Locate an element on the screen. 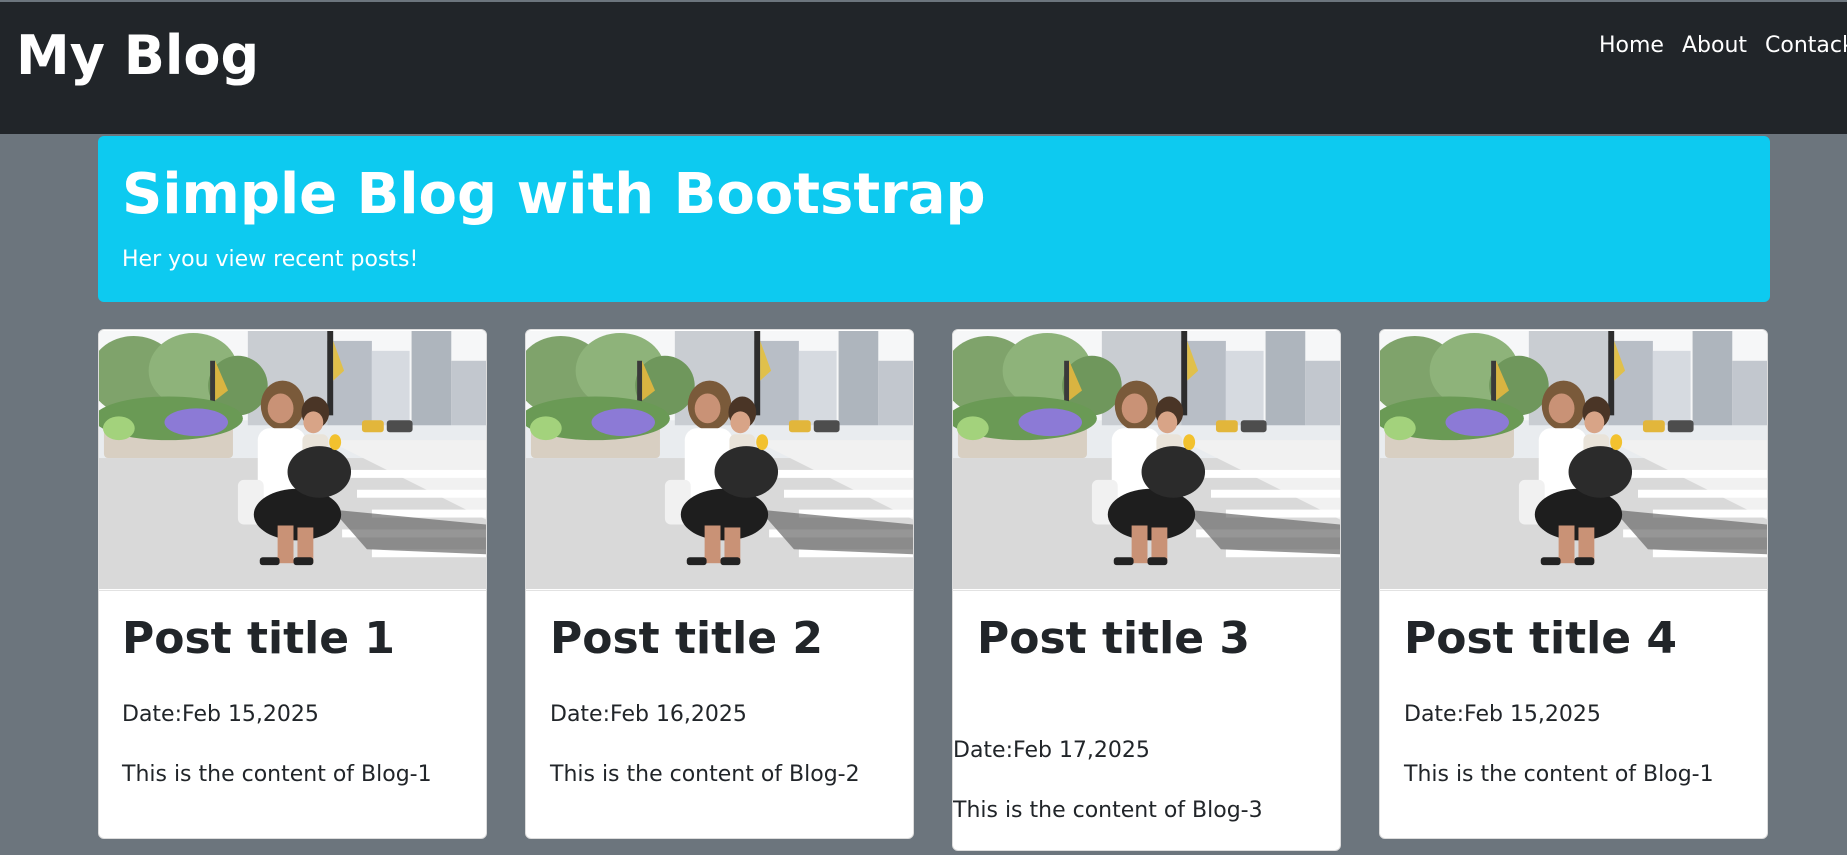  post-title: Post title 4 is located at coordinates (1541, 638).